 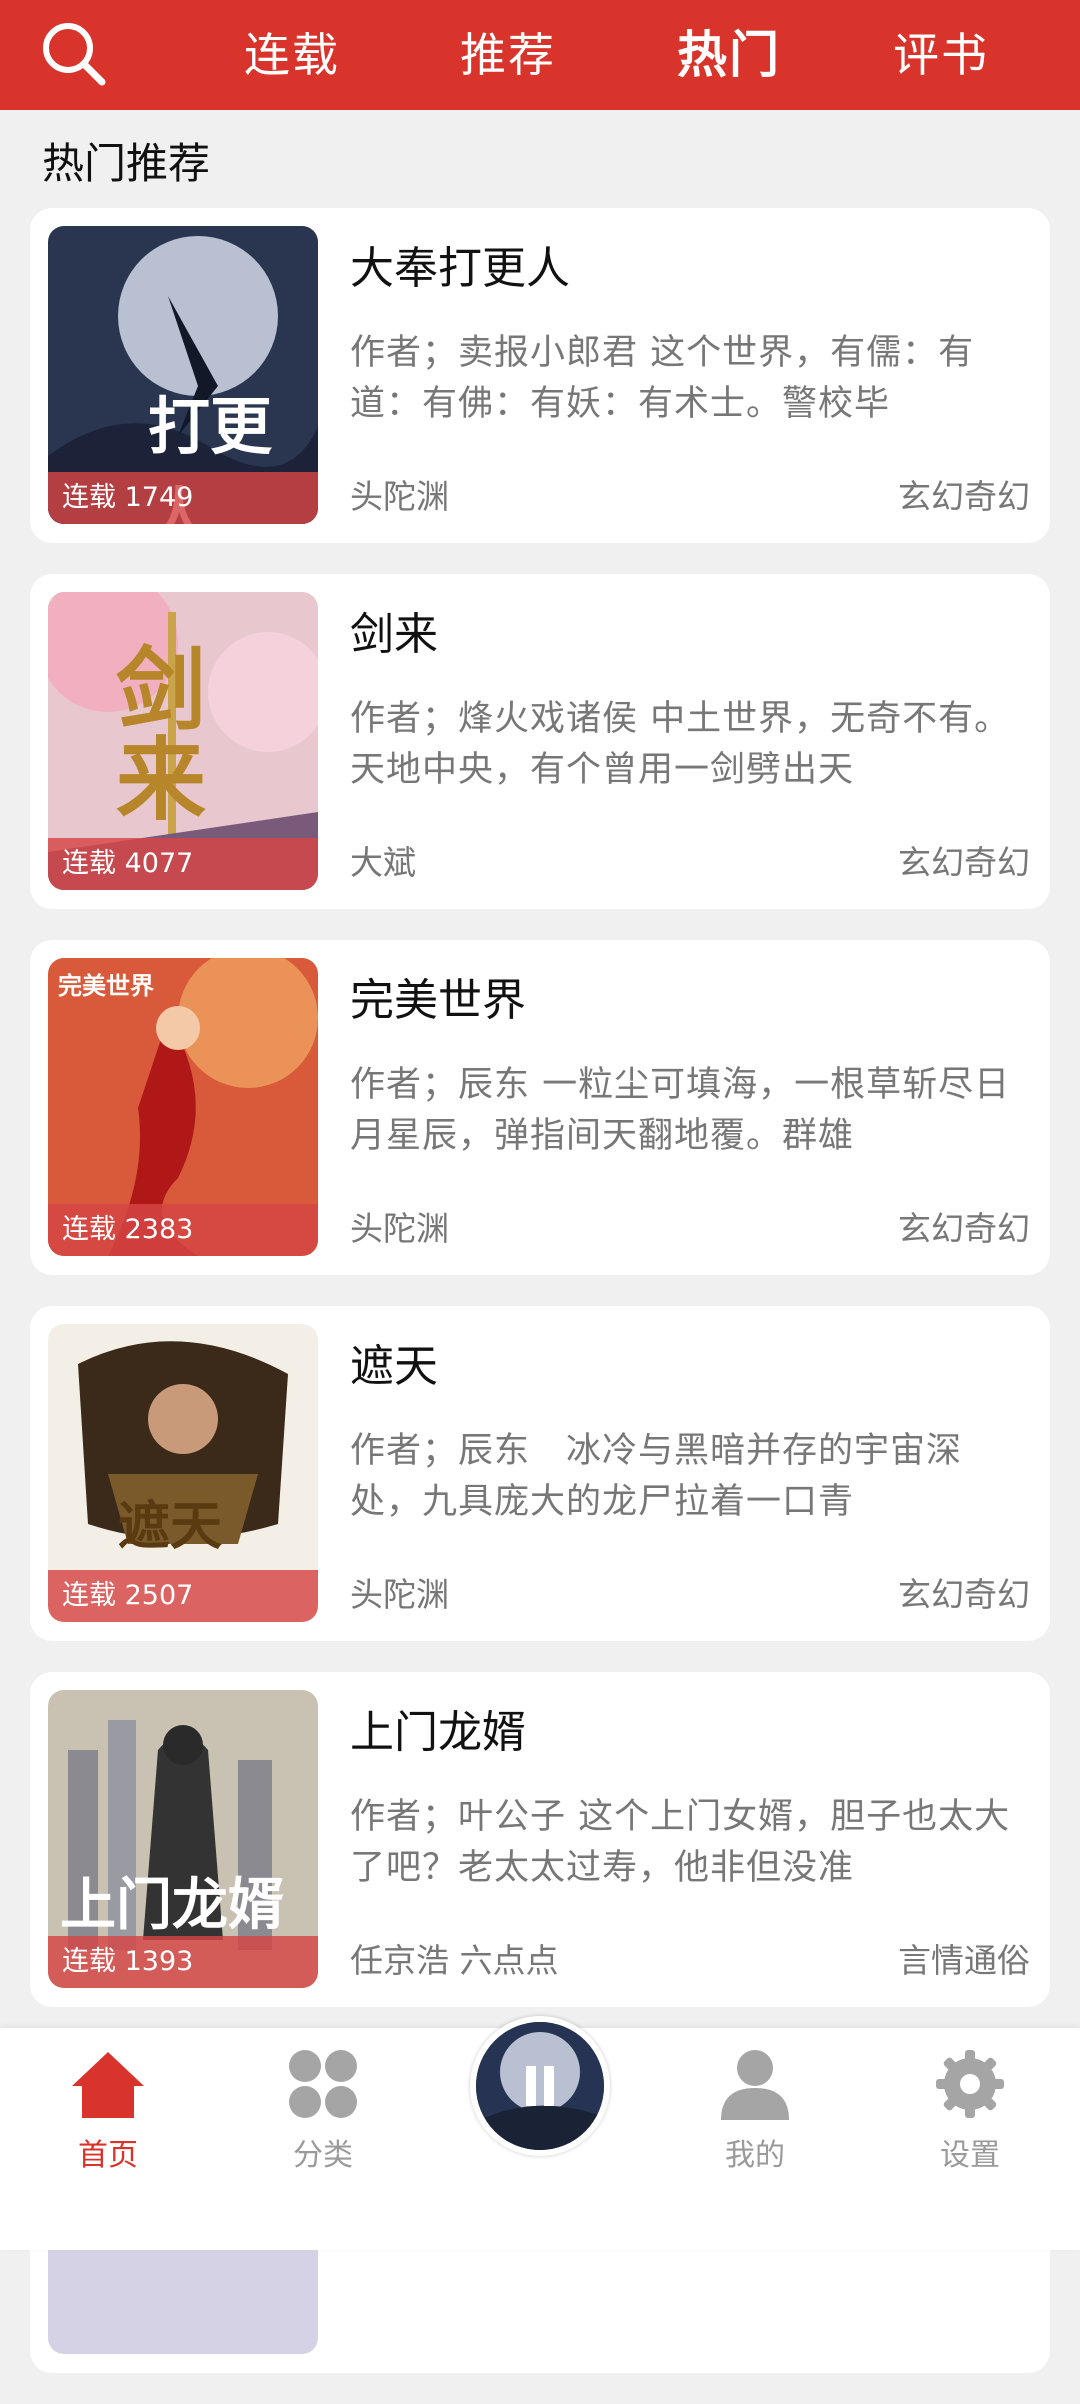 I want to click on book-description: 作者；烽火戏诸侯 中土世界，无奇不有。天地中央，有个曾用一剑劈出天, so click(x=680, y=744).